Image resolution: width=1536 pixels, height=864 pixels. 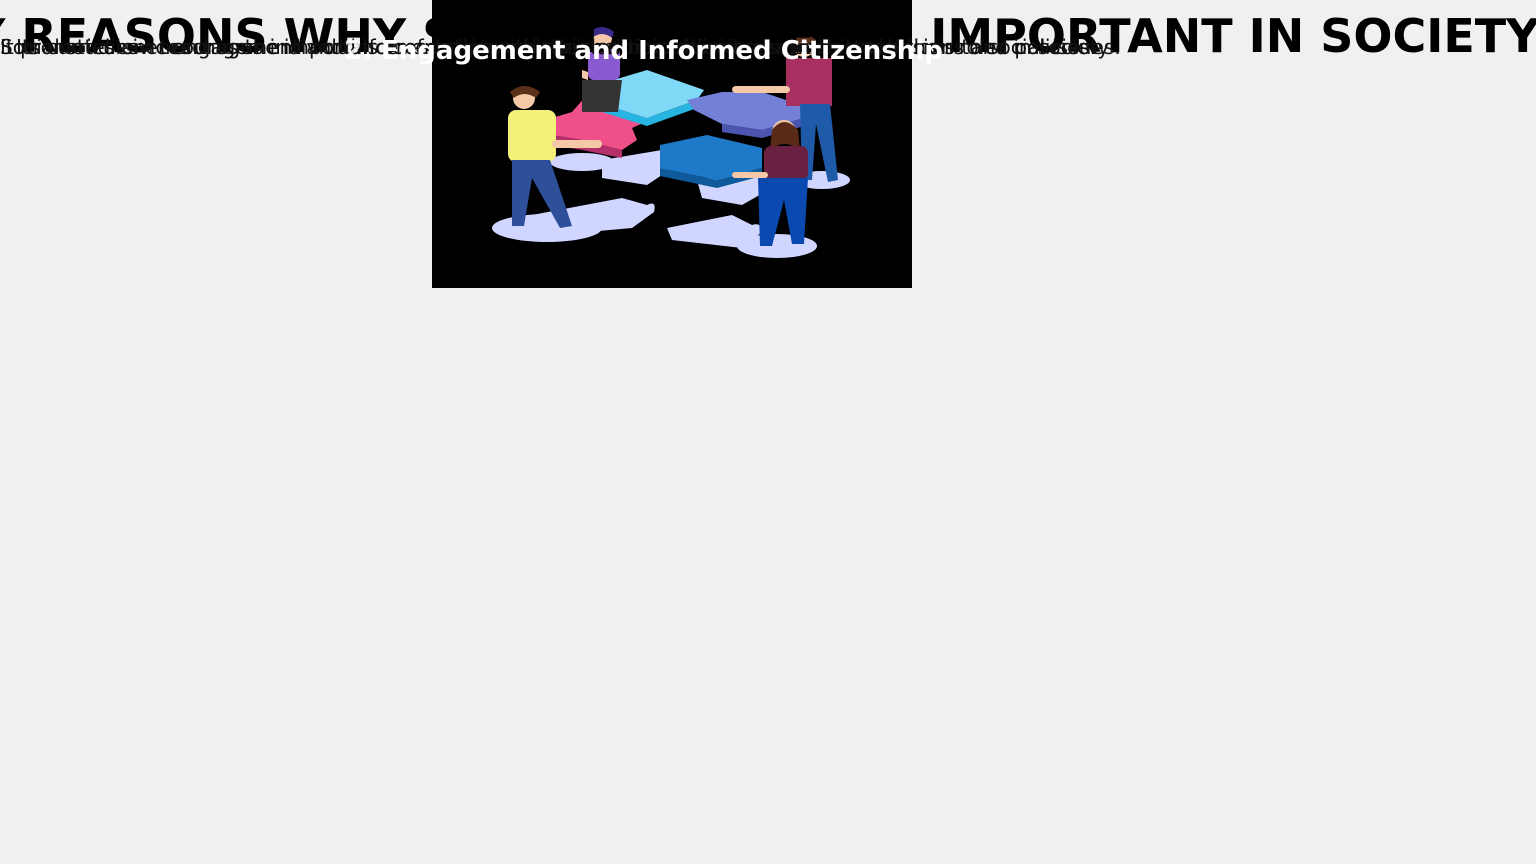 I want to click on slide-title-text: Engagement and Informed Citizenship, so click(x=662, y=51).